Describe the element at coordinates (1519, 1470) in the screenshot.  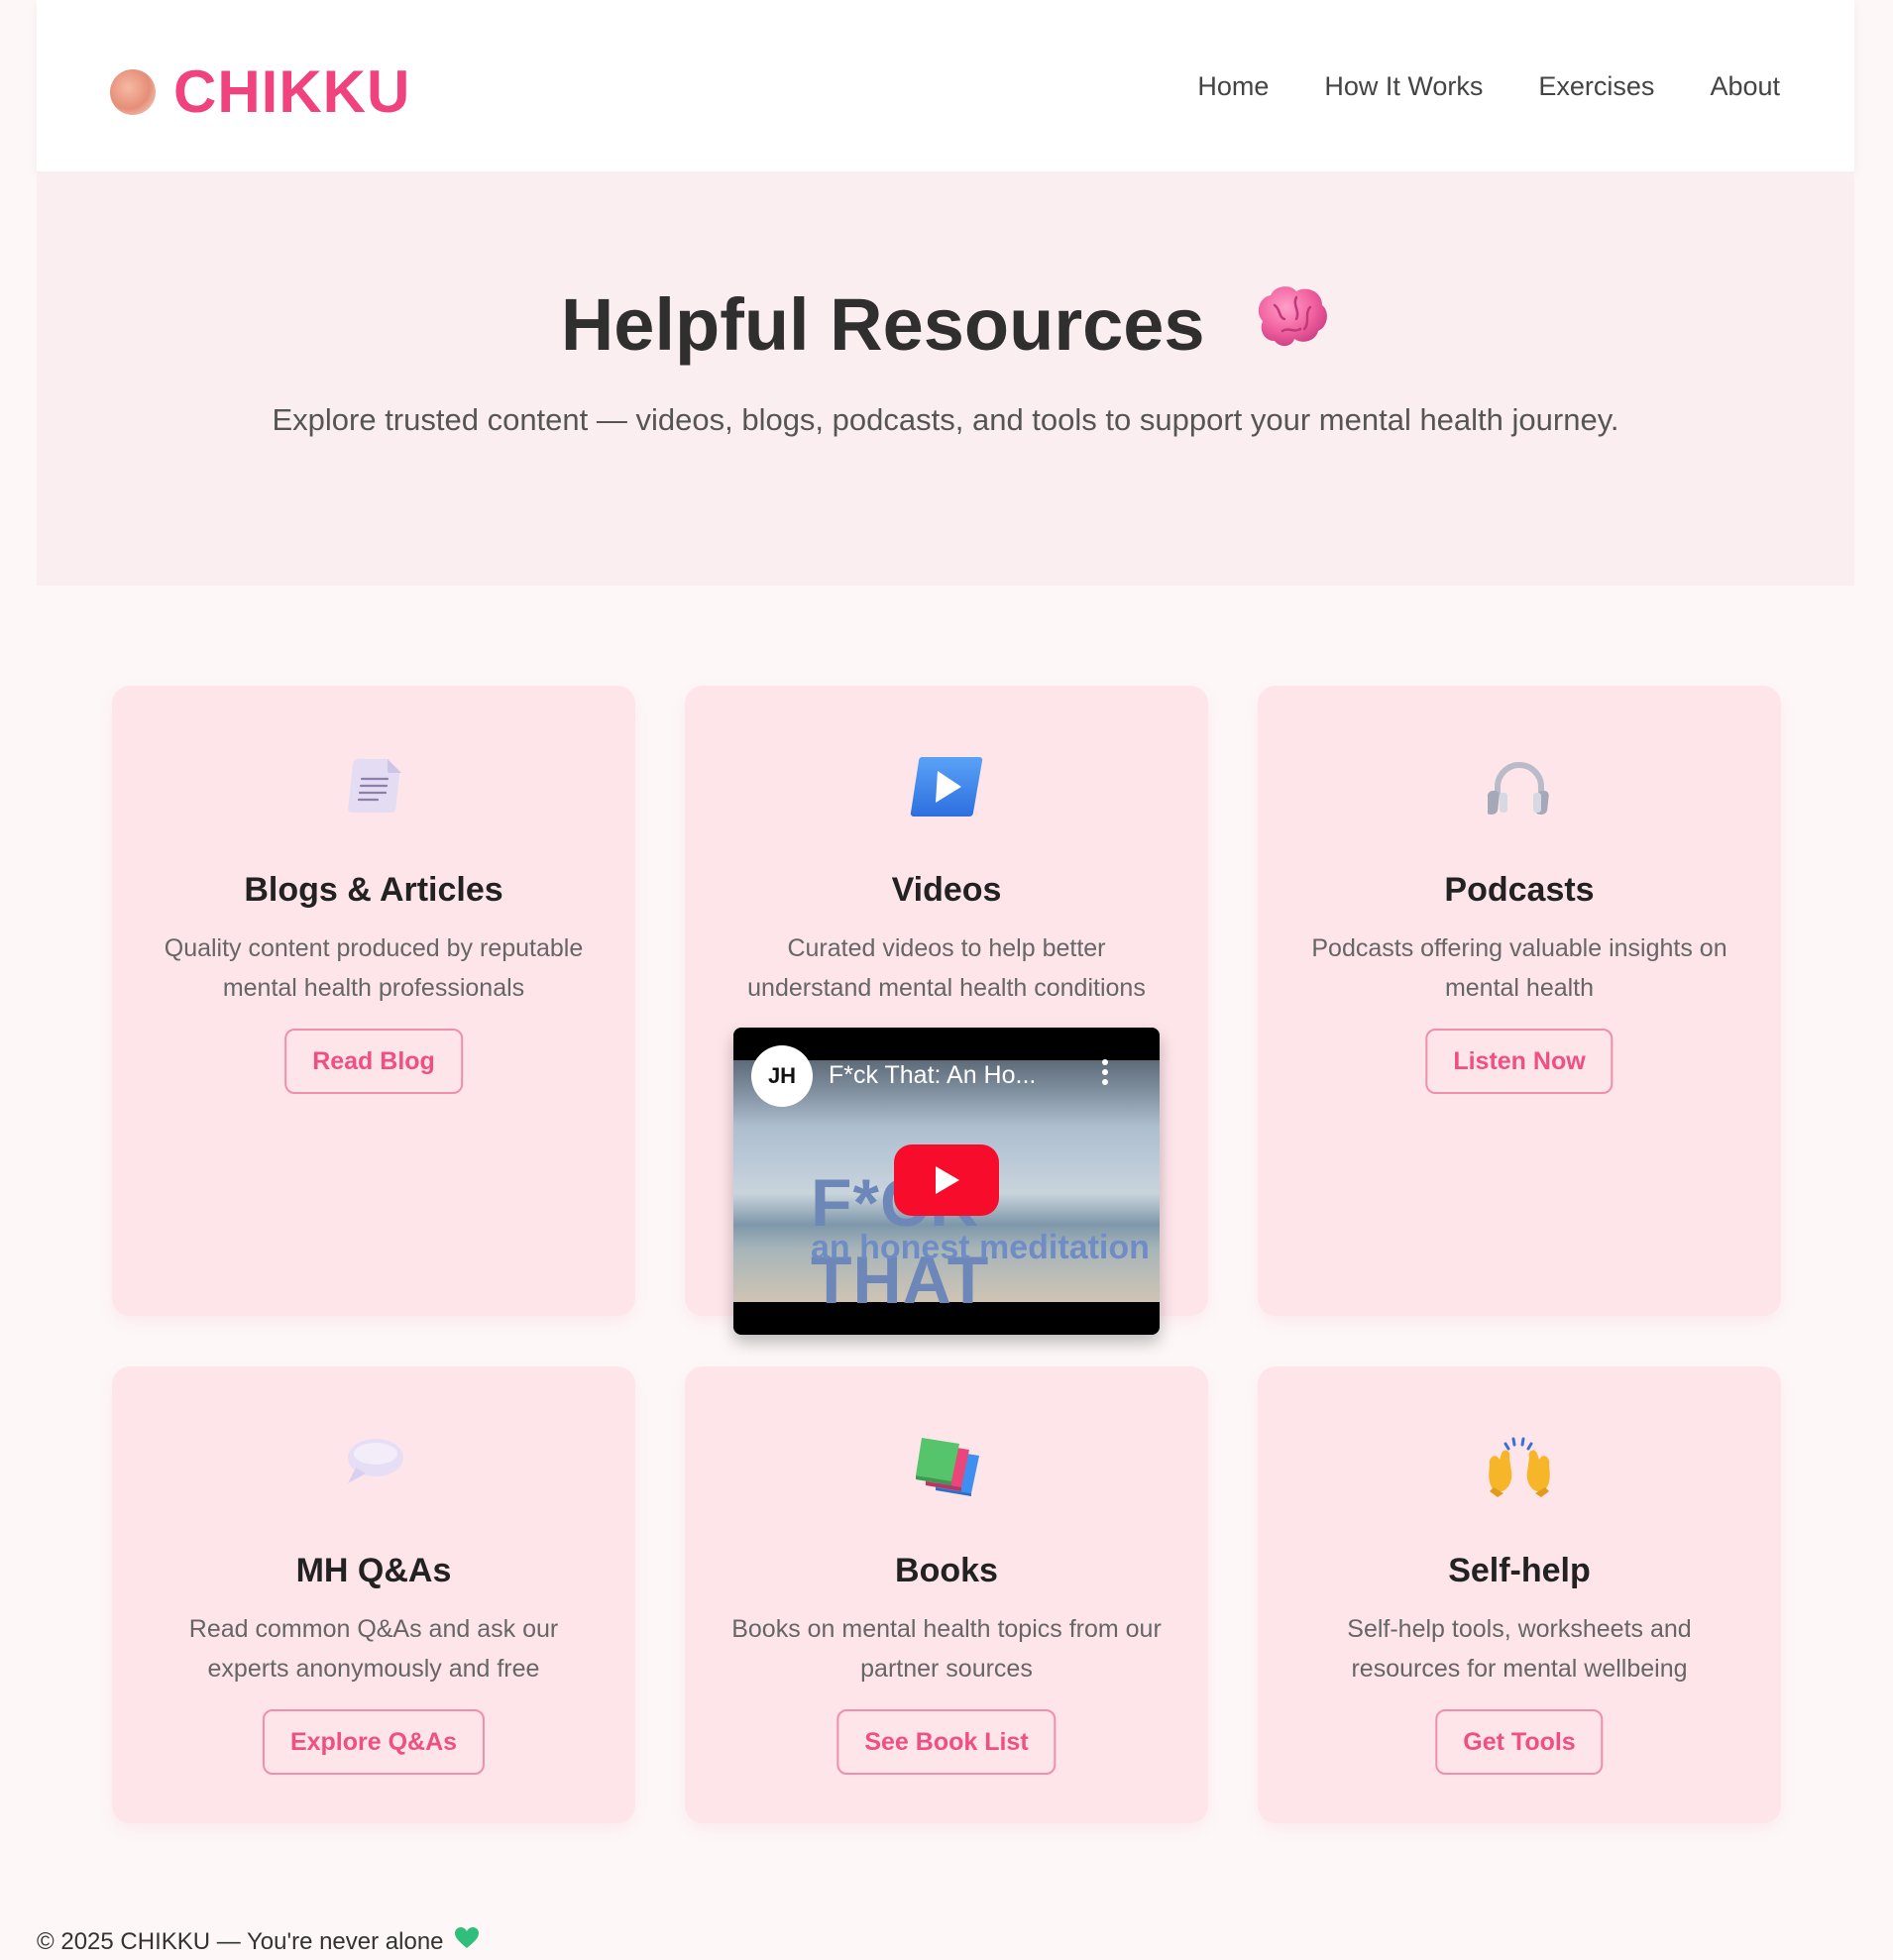
I see `raised-hands-icon` at that location.